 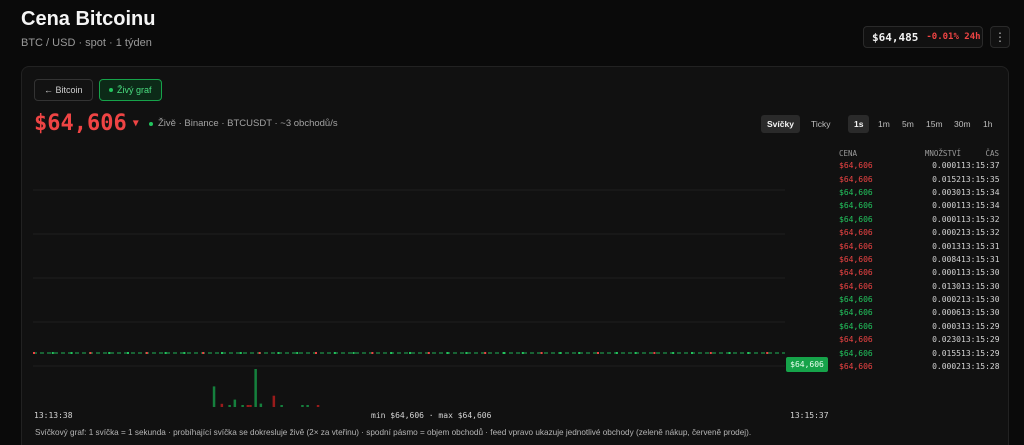 What do you see at coordinates (919, 245) in the screenshot?
I see `feed-row: $64,606 0.0013 13:15:31` at bounding box center [919, 245].